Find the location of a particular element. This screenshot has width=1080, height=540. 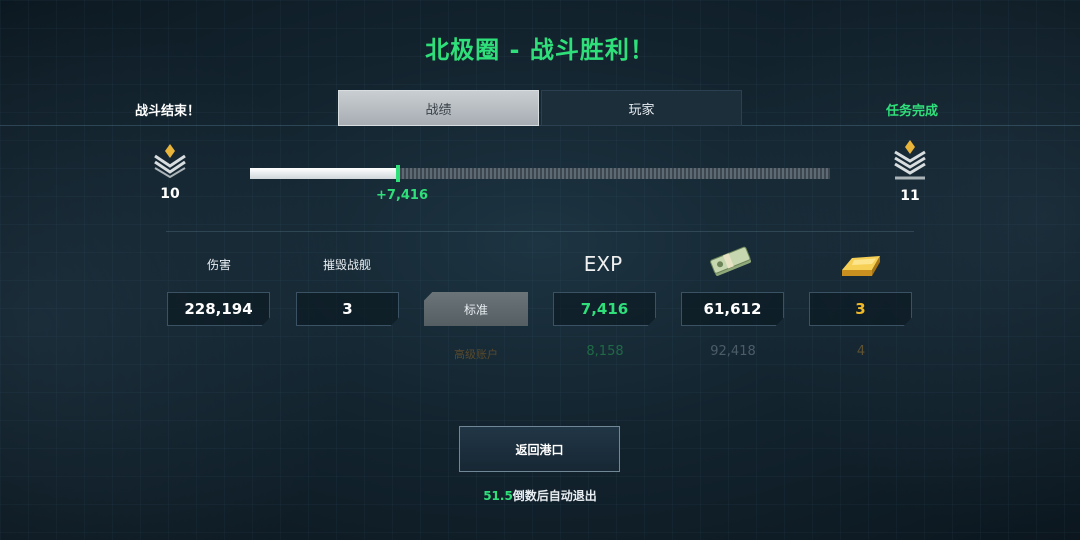

gold-bar-icon is located at coordinates (861, 266).